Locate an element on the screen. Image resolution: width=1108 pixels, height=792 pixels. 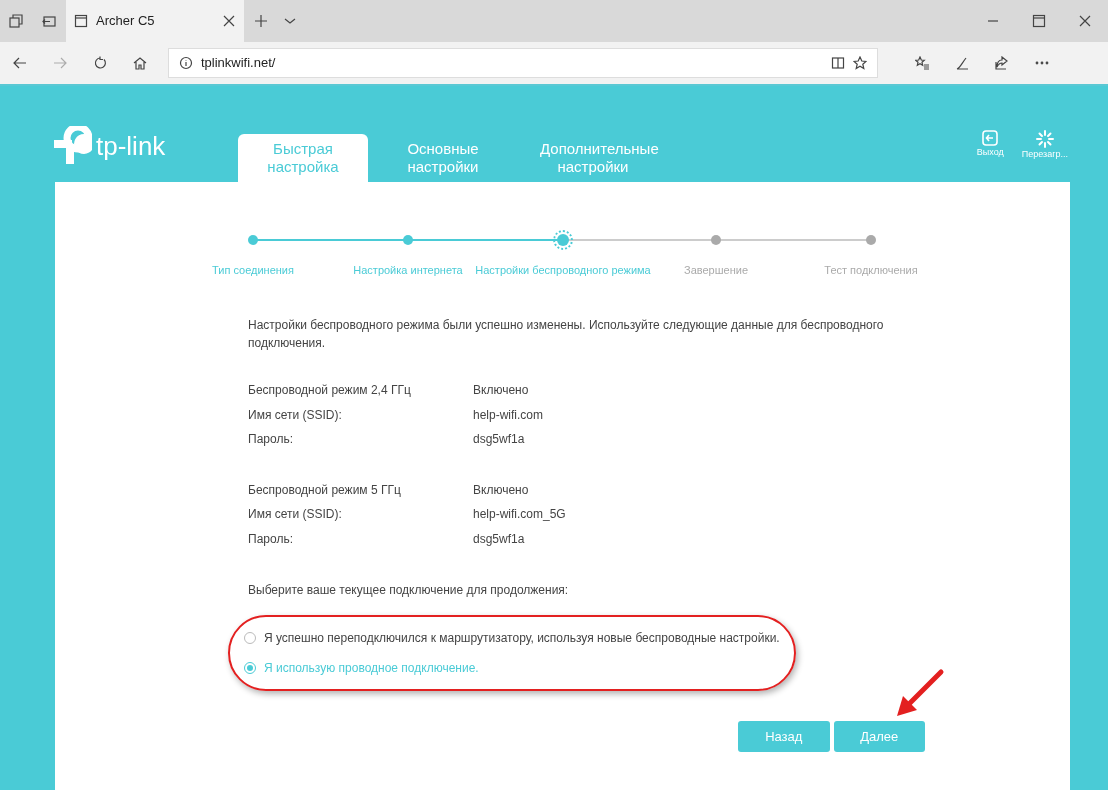
close-icon is located at coordinates (1085, 21).